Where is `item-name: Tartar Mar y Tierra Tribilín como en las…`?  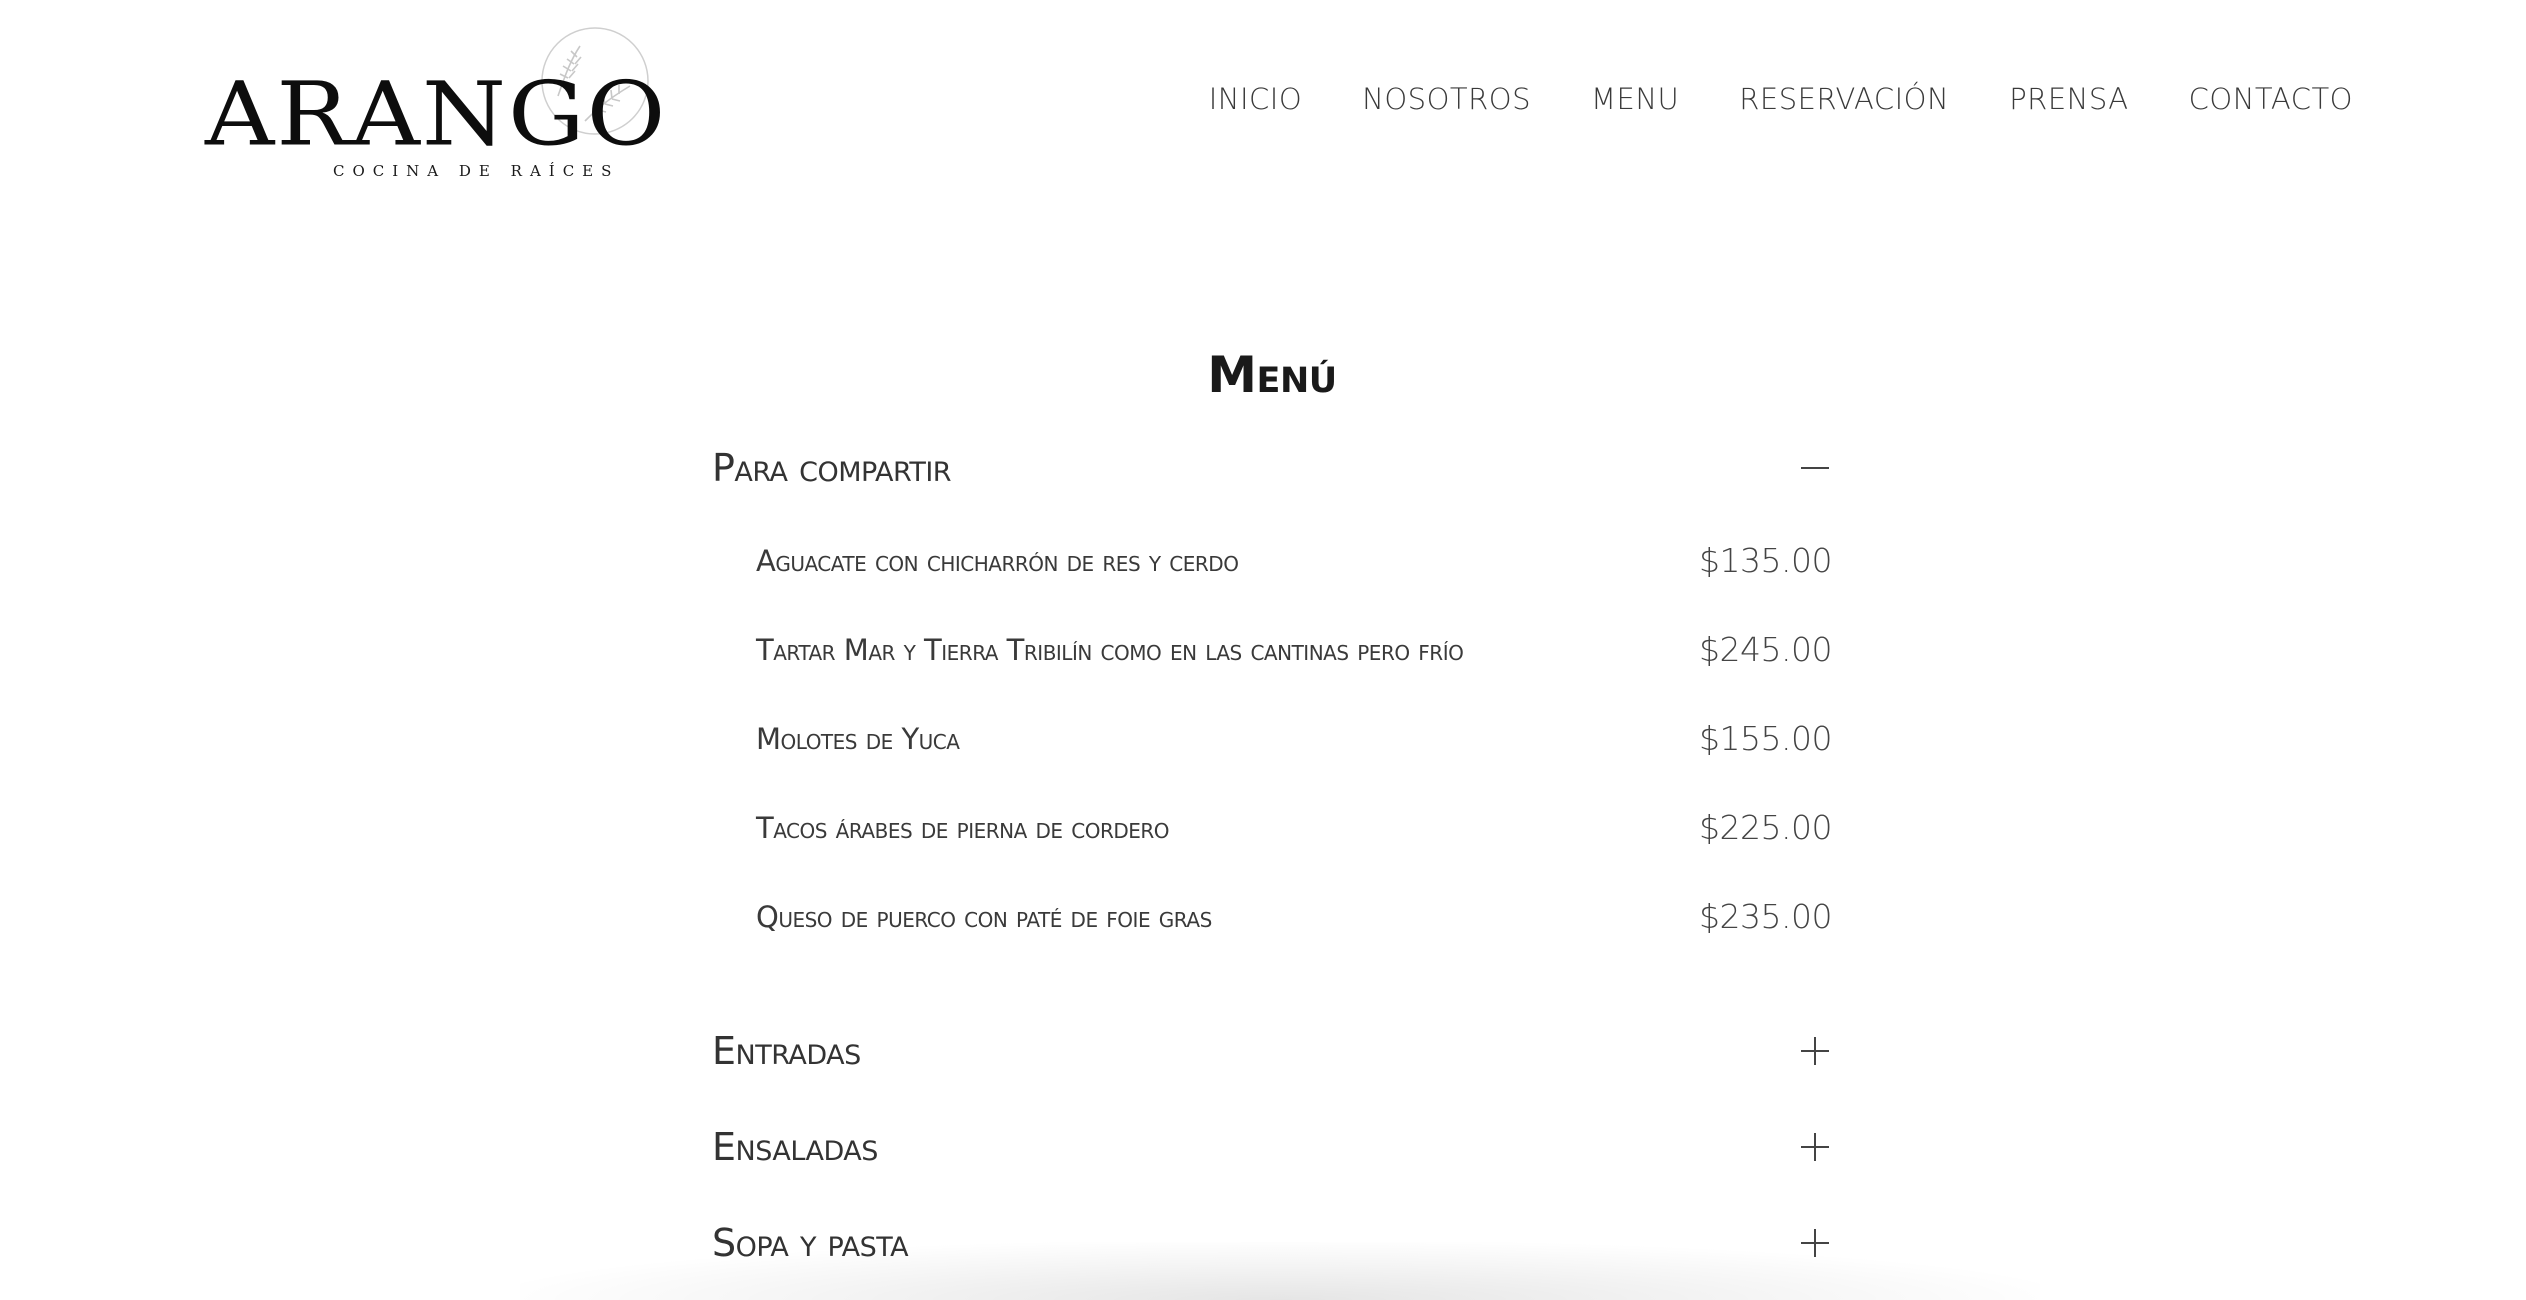 item-name: Tartar Mar y Tierra Tribilín como en las… is located at coordinates (1110, 649).